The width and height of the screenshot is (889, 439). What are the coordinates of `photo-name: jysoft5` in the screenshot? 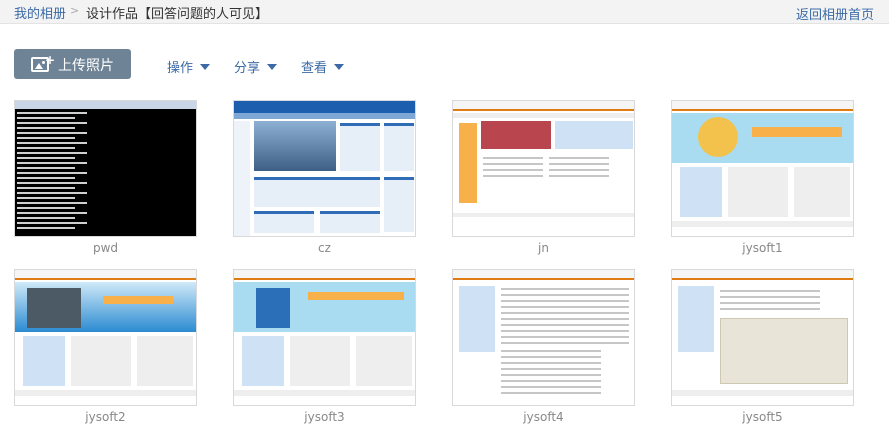 It's located at (762, 417).